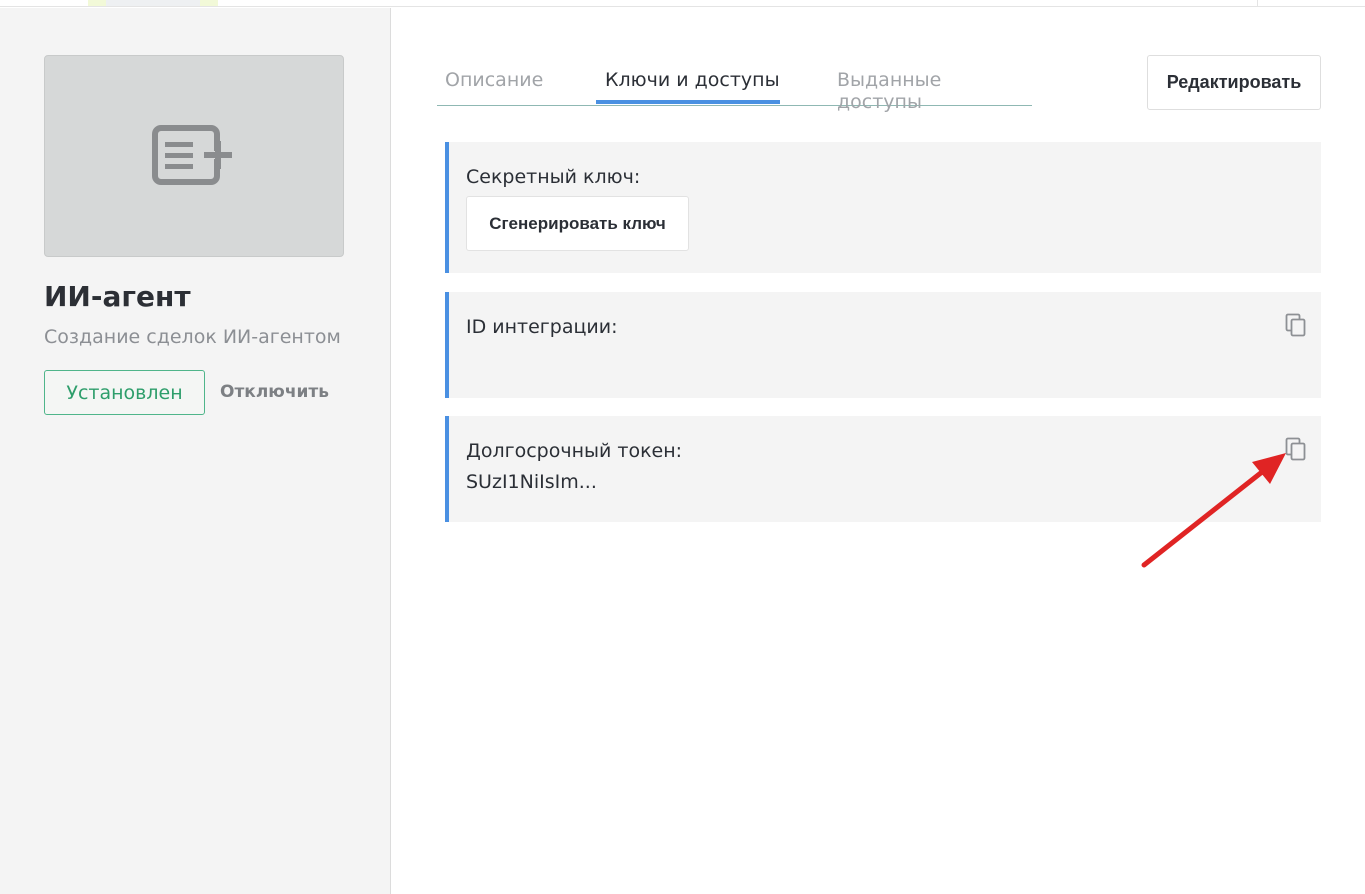 This screenshot has height=894, width=1365. Describe the element at coordinates (274, 392) in the screenshot. I see `disable-link: Отключить` at that location.